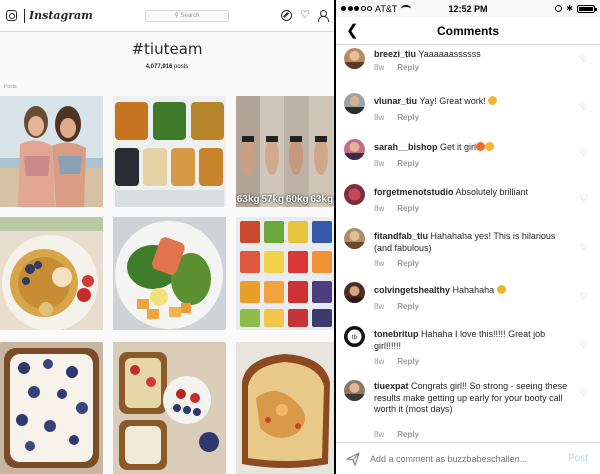 Image resolution: width=600 pixels, height=474 pixels. I want to click on comments-header: ❮ Comments, so click(468, 31).